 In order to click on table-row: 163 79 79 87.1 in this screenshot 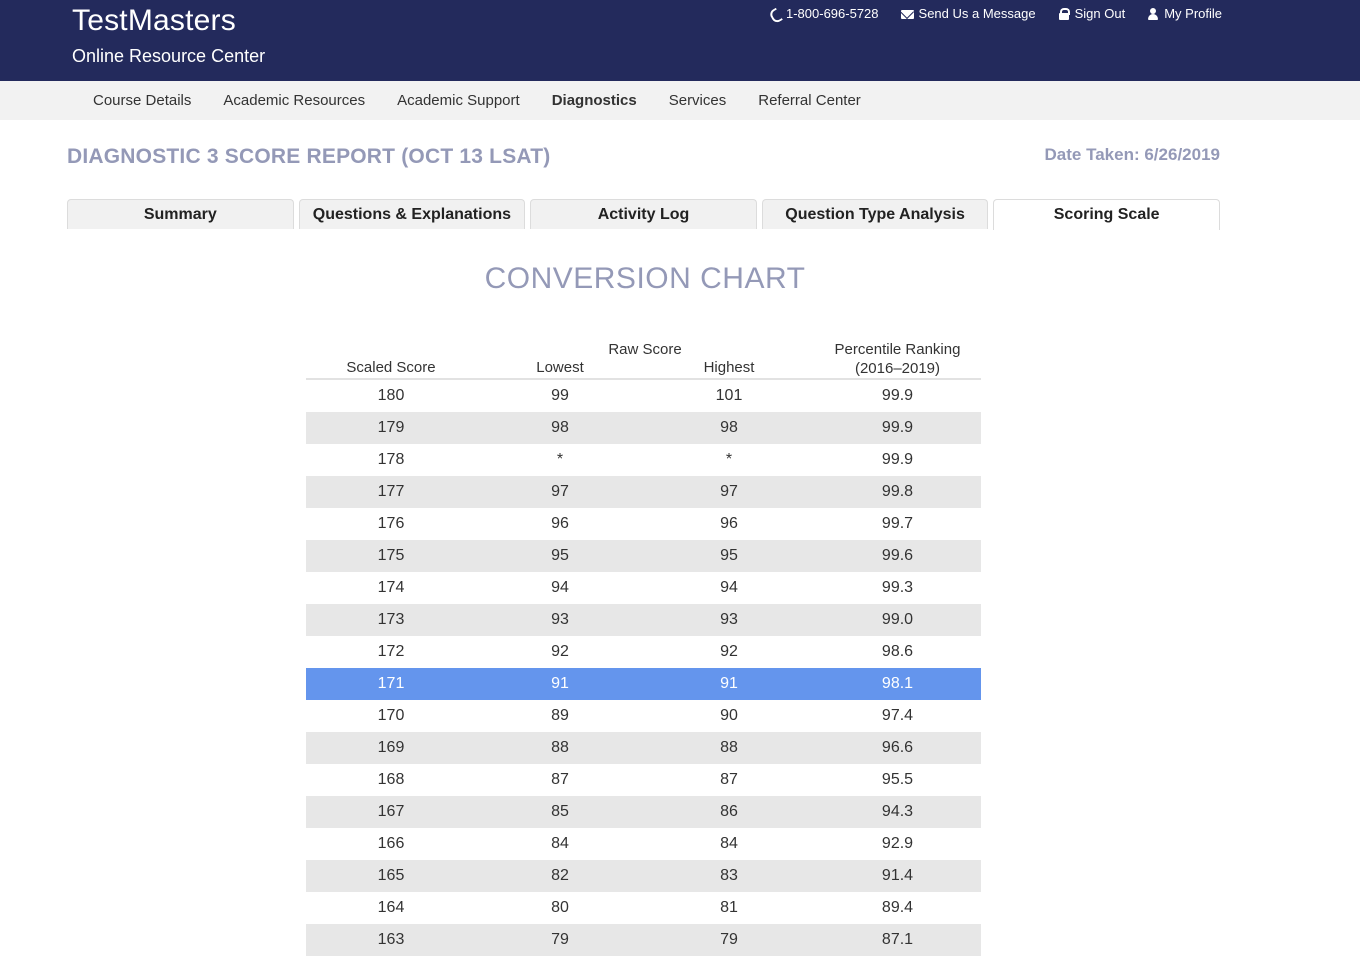, I will do `click(643, 940)`.